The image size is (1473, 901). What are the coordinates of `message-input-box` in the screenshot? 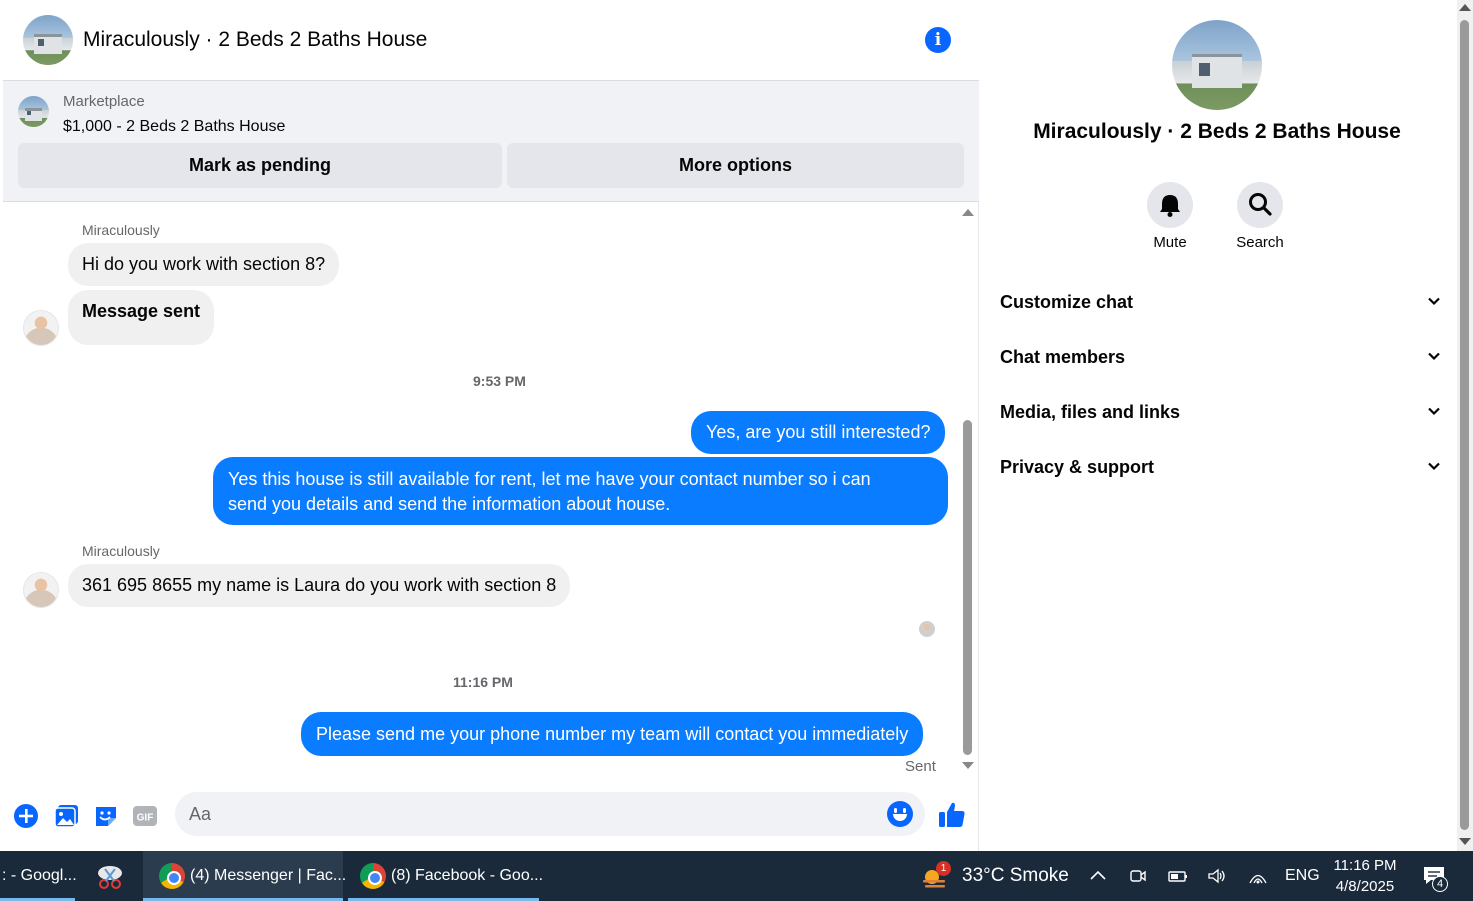 It's located at (550, 814).